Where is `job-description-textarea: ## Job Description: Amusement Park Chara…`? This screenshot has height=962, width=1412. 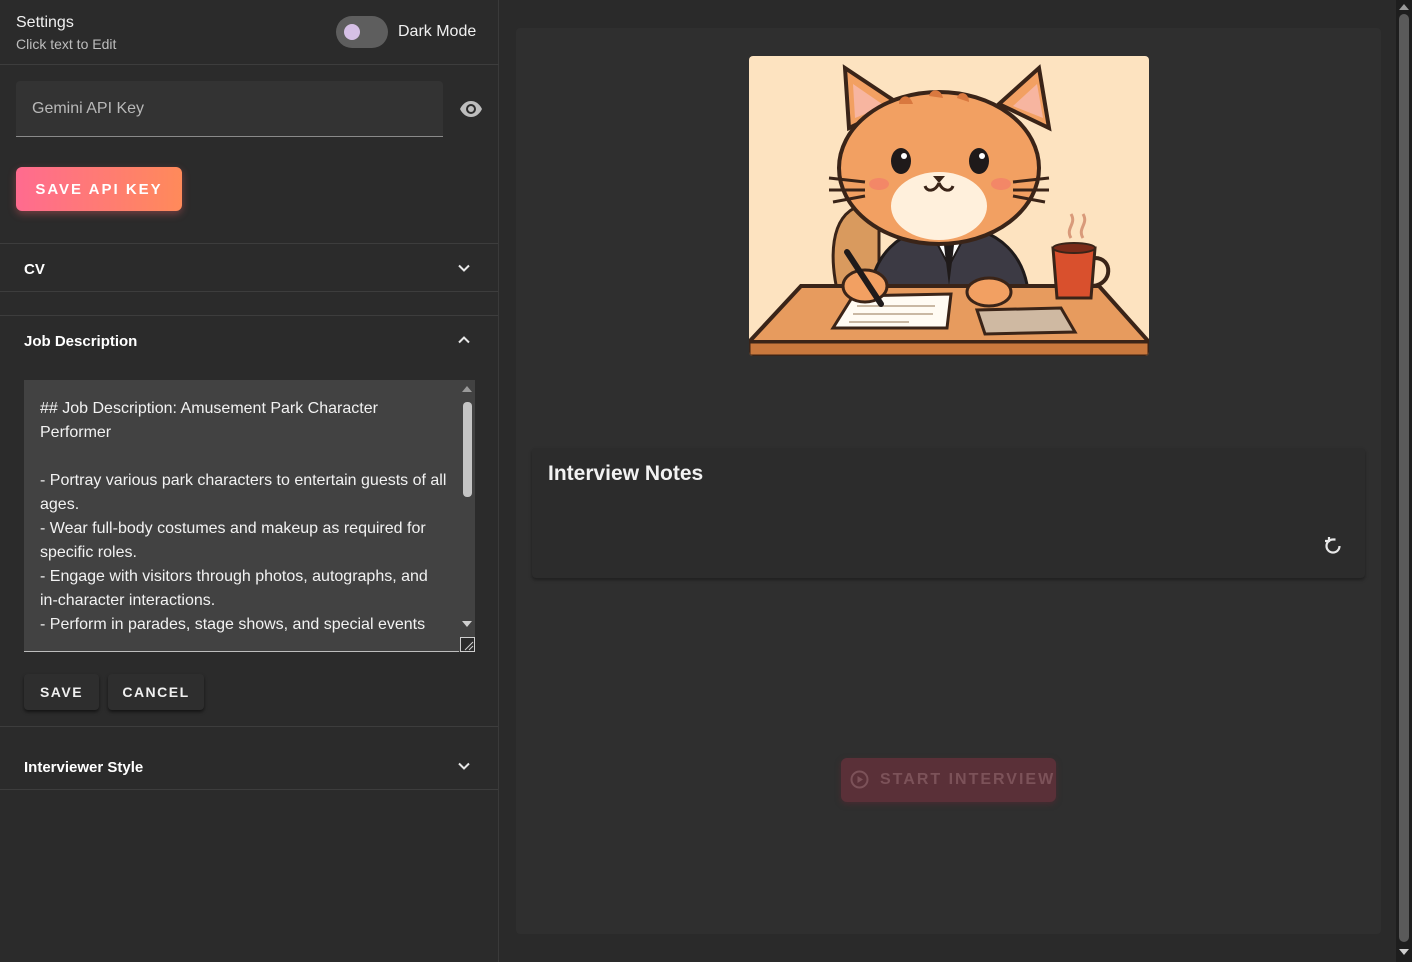
job-description-textarea: ## Job Description: Amusement Park Chara… is located at coordinates (249, 516).